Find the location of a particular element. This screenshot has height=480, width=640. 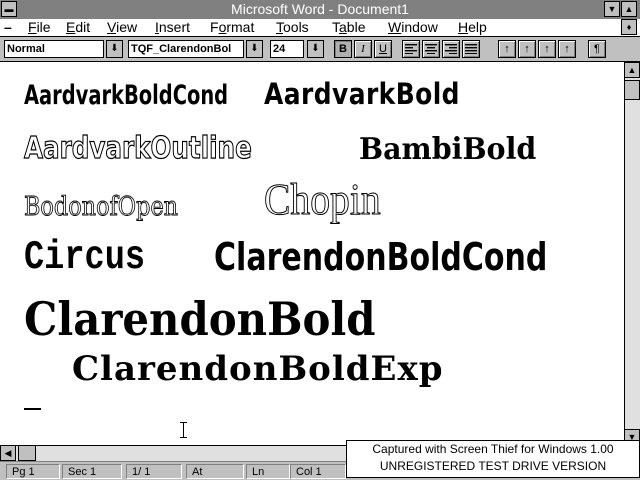

show-paragraph-marks-button: ¶ is located at coordinates (597, 49).